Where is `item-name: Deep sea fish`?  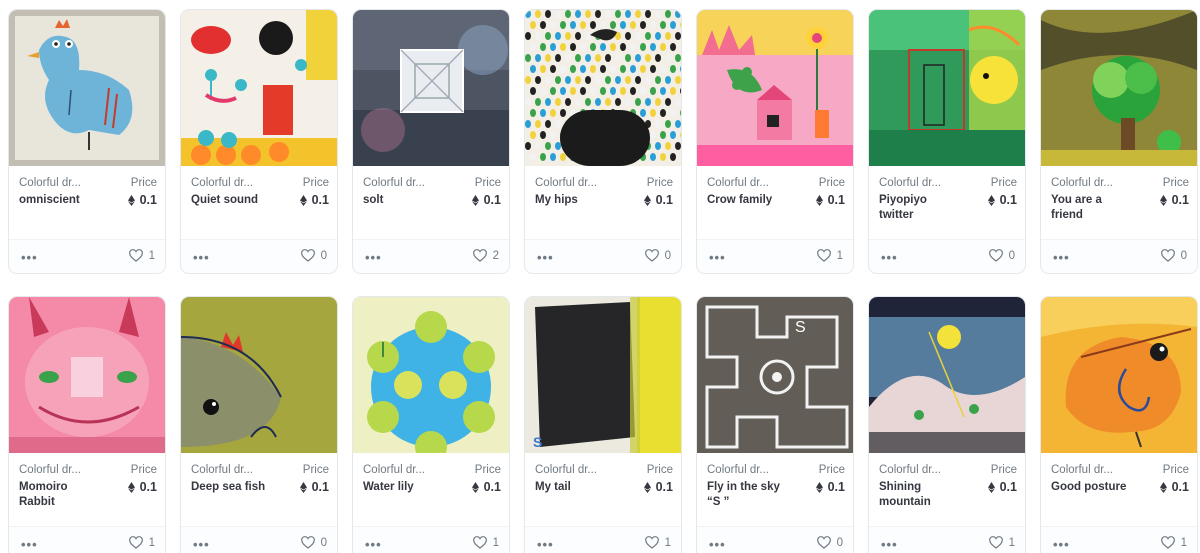
item-name: Deep sea fish is located at coordinates (233, 487).